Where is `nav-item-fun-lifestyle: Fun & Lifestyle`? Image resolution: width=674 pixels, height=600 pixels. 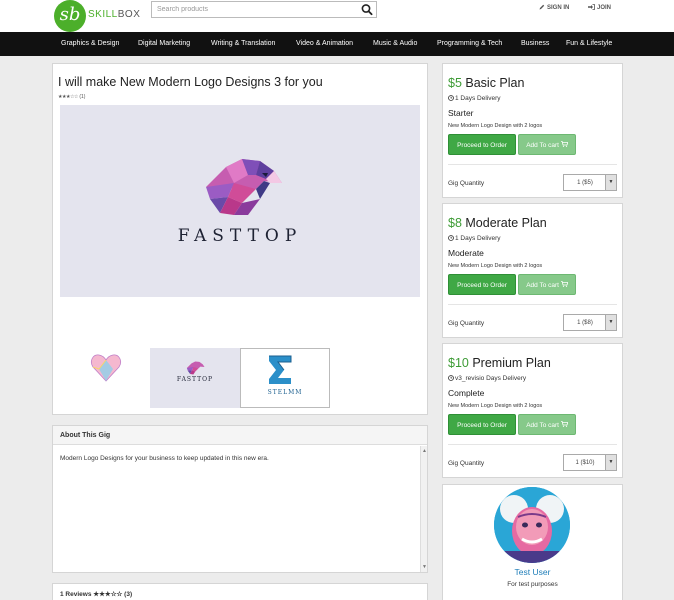
nav-item-fun-lifestyle: Fun & Lifestyle is located at coordinates (589, 43).